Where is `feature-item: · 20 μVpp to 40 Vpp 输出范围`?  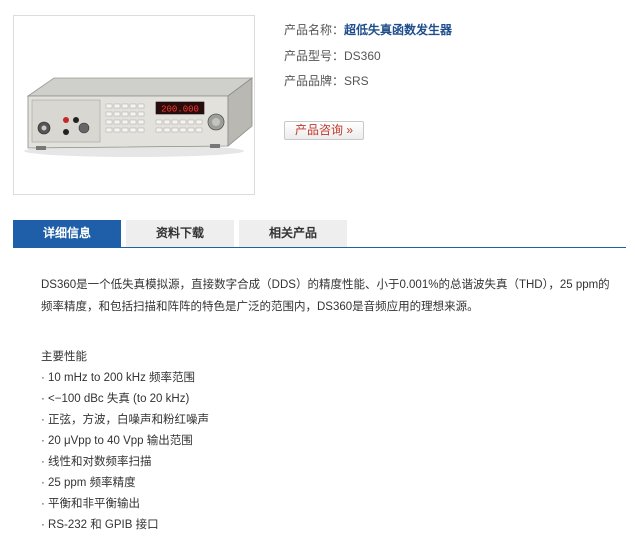 feature-item: · 20 μVpp to 40 Vpp 输出范围 is located at coordinates (117, 441).